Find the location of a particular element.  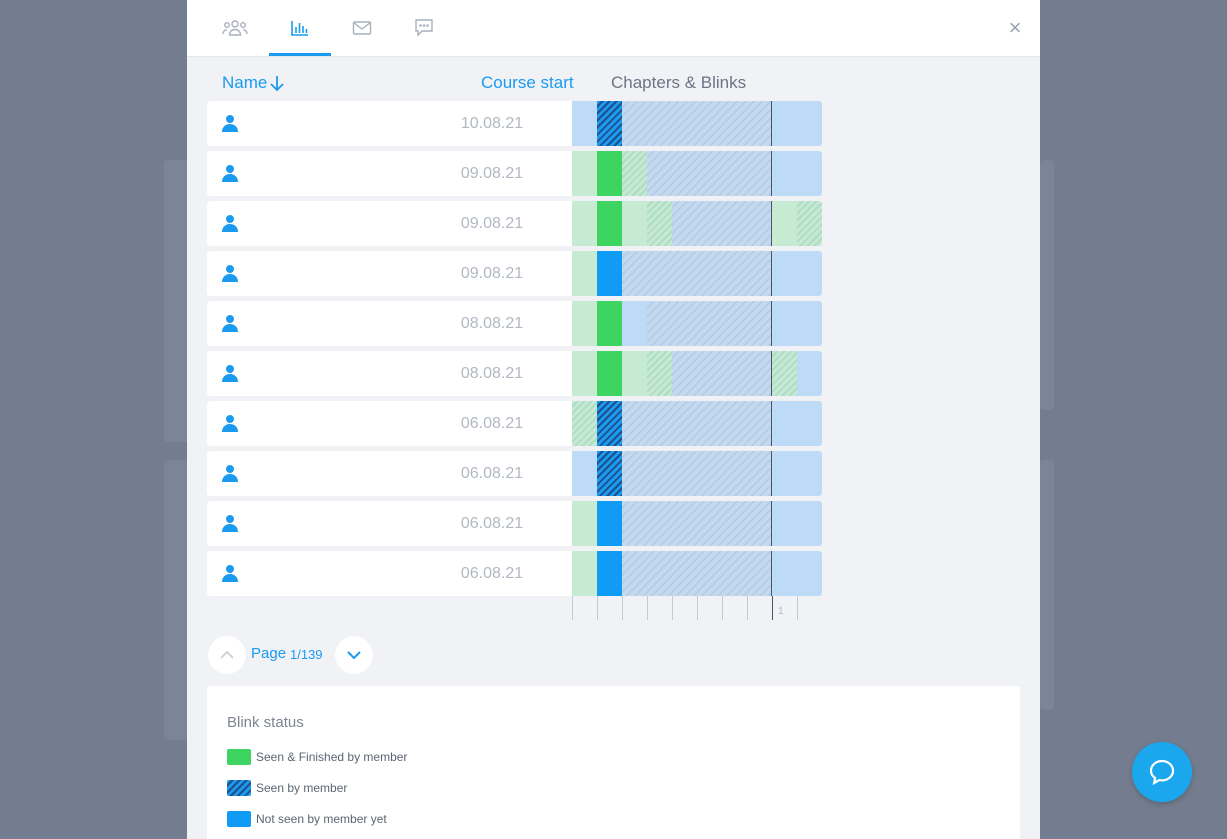

table-row: 10.08.21 is located at coordinates (514, 123).